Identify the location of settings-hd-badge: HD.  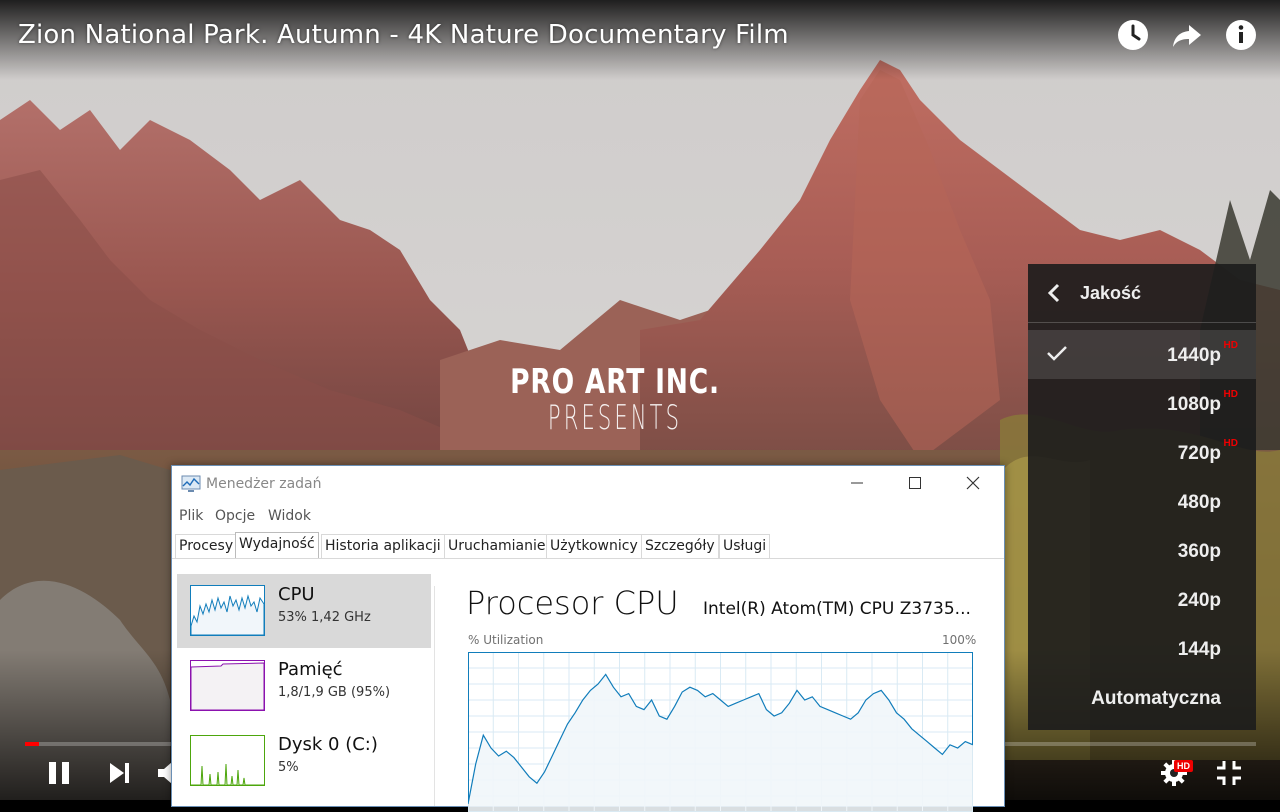
(1183, 766).